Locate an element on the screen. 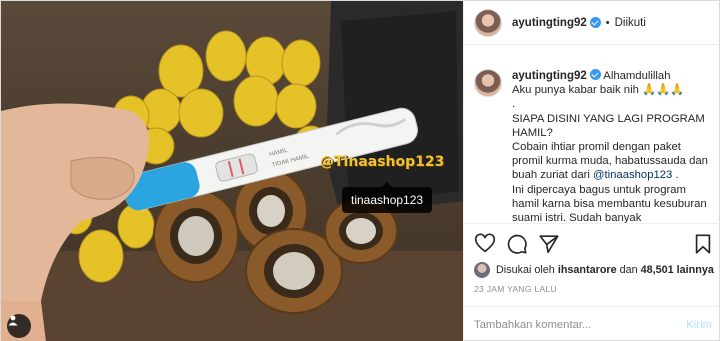  post-header: ayutingting92 • Diikuti is located at coordinates (592, 23).